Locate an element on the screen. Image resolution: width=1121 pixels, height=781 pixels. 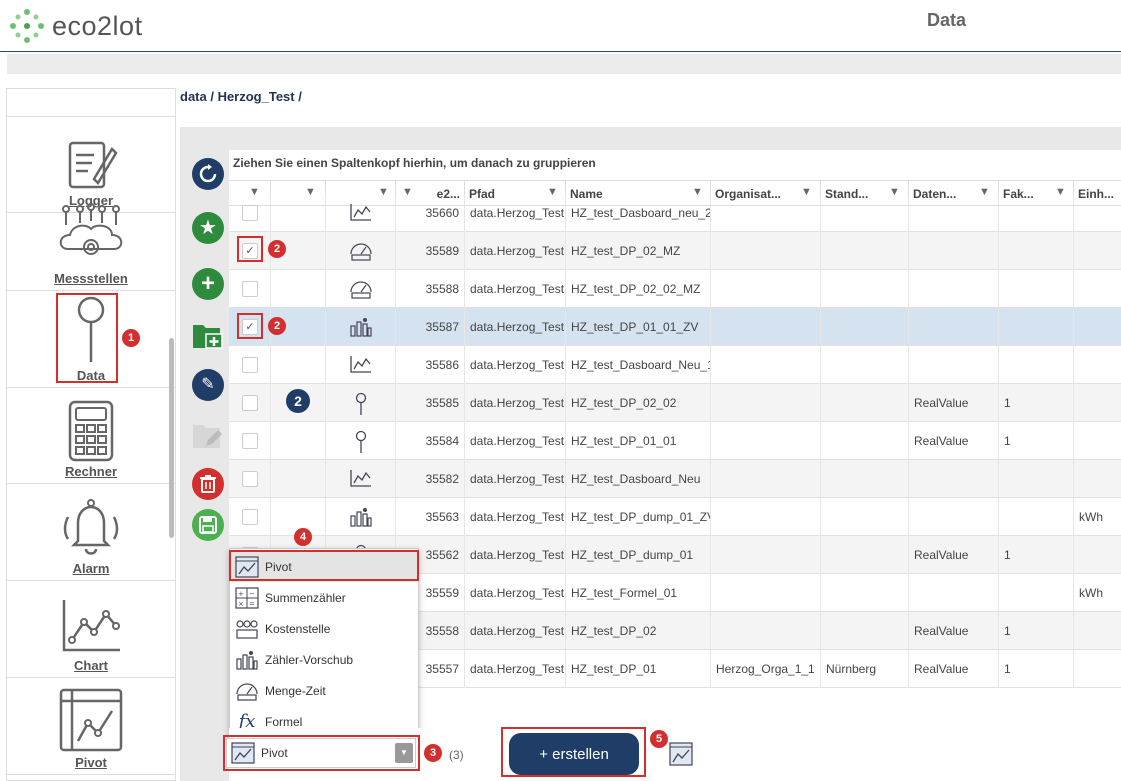
annotation-badge: 1 is located at coordinates (131, 338).